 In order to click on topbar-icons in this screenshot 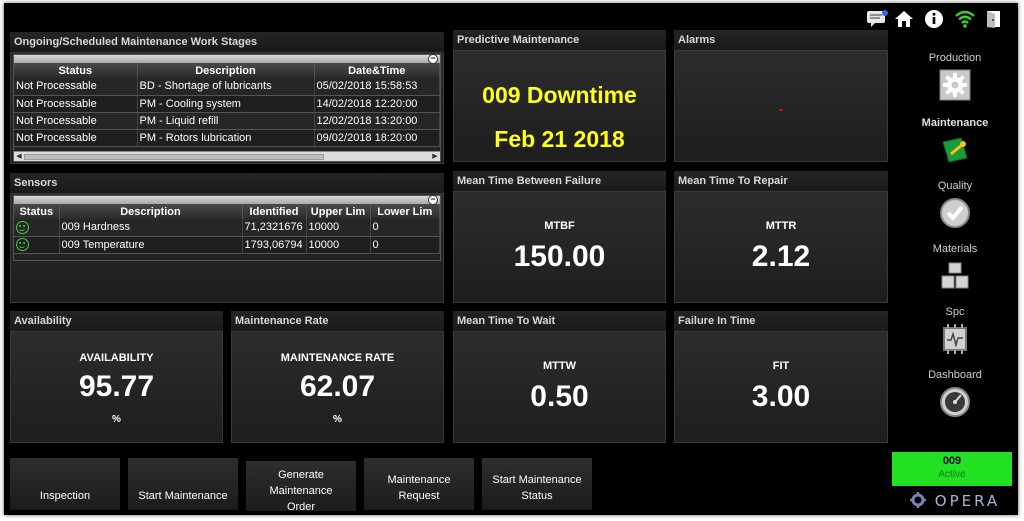, I will do `click(936, 19)`.